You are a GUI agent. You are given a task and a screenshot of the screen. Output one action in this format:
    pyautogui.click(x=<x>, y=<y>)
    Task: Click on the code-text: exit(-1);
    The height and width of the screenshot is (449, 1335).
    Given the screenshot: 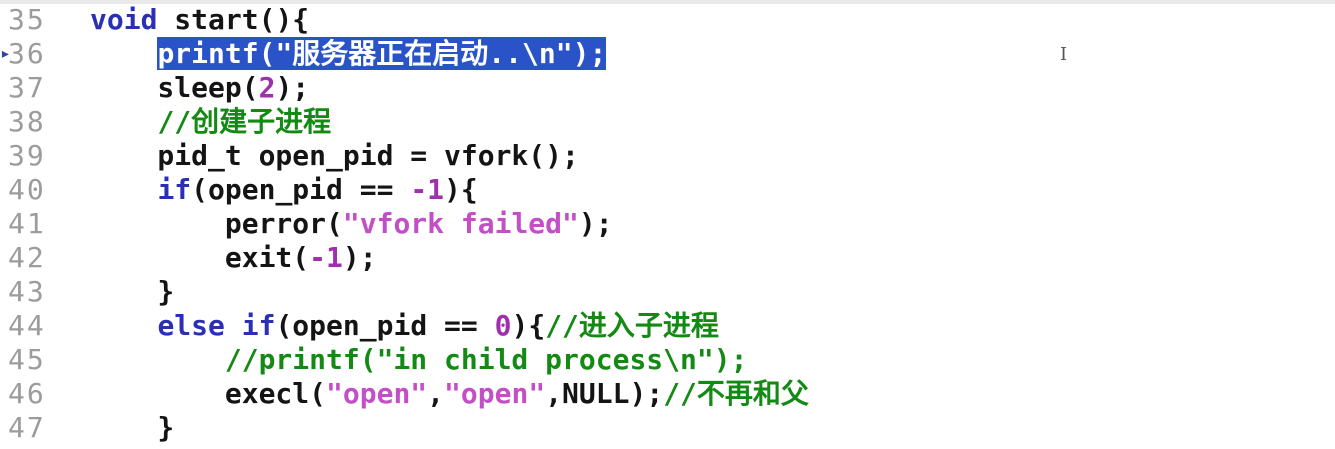 What is the action you would take?
    pyautogui.click(x=233, y=258)
    